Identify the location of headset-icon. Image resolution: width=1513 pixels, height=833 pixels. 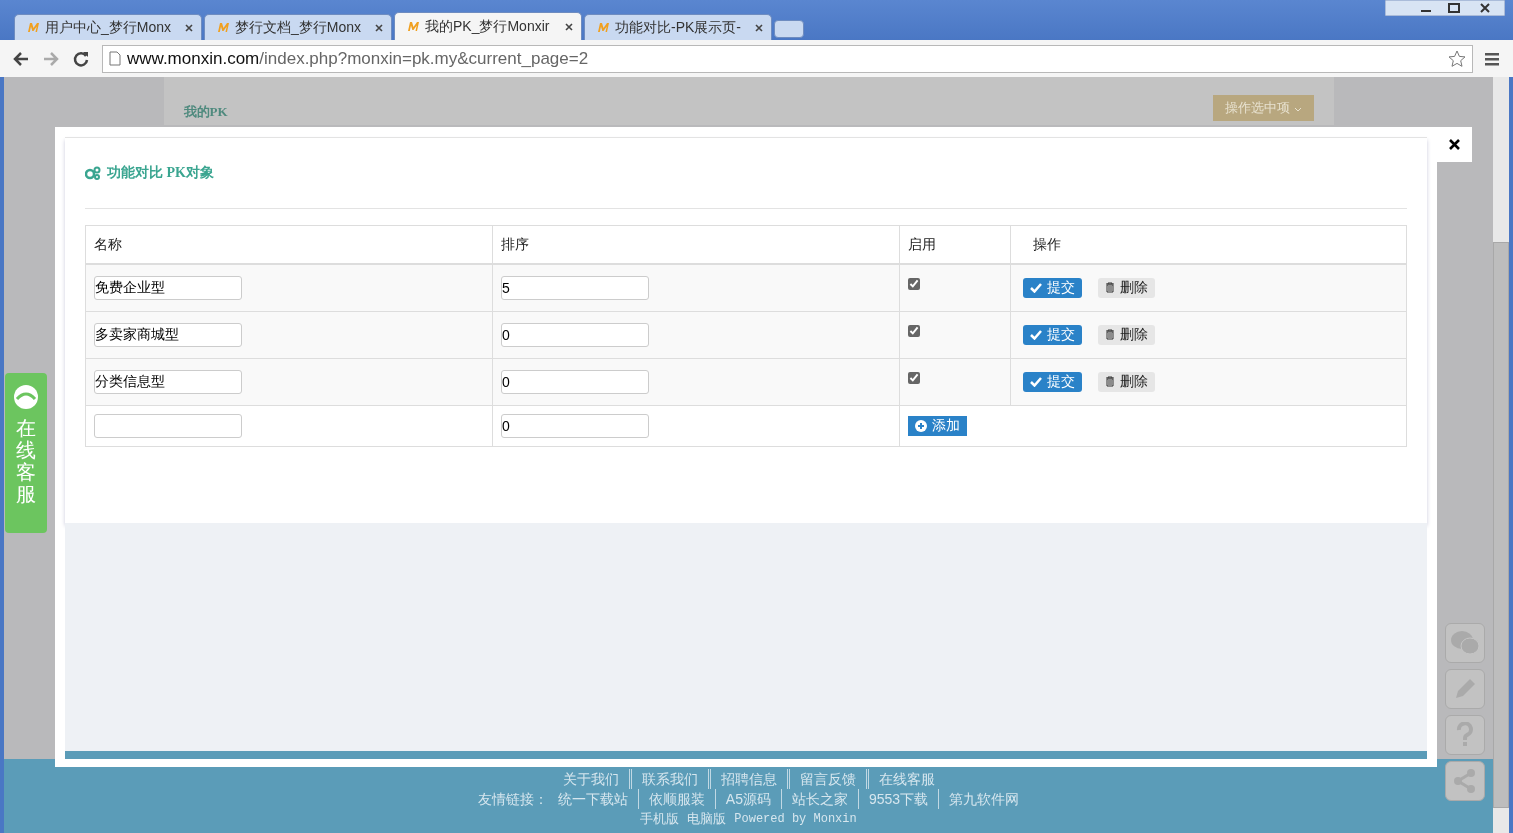
(26, 397).